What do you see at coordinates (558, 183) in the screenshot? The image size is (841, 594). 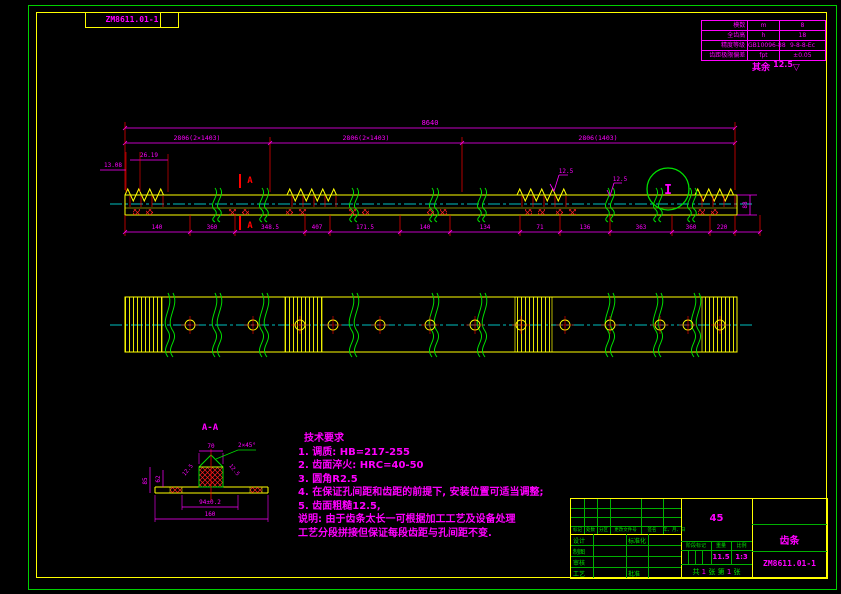 I see `roughness-icon` at bounding box center [558, 183].